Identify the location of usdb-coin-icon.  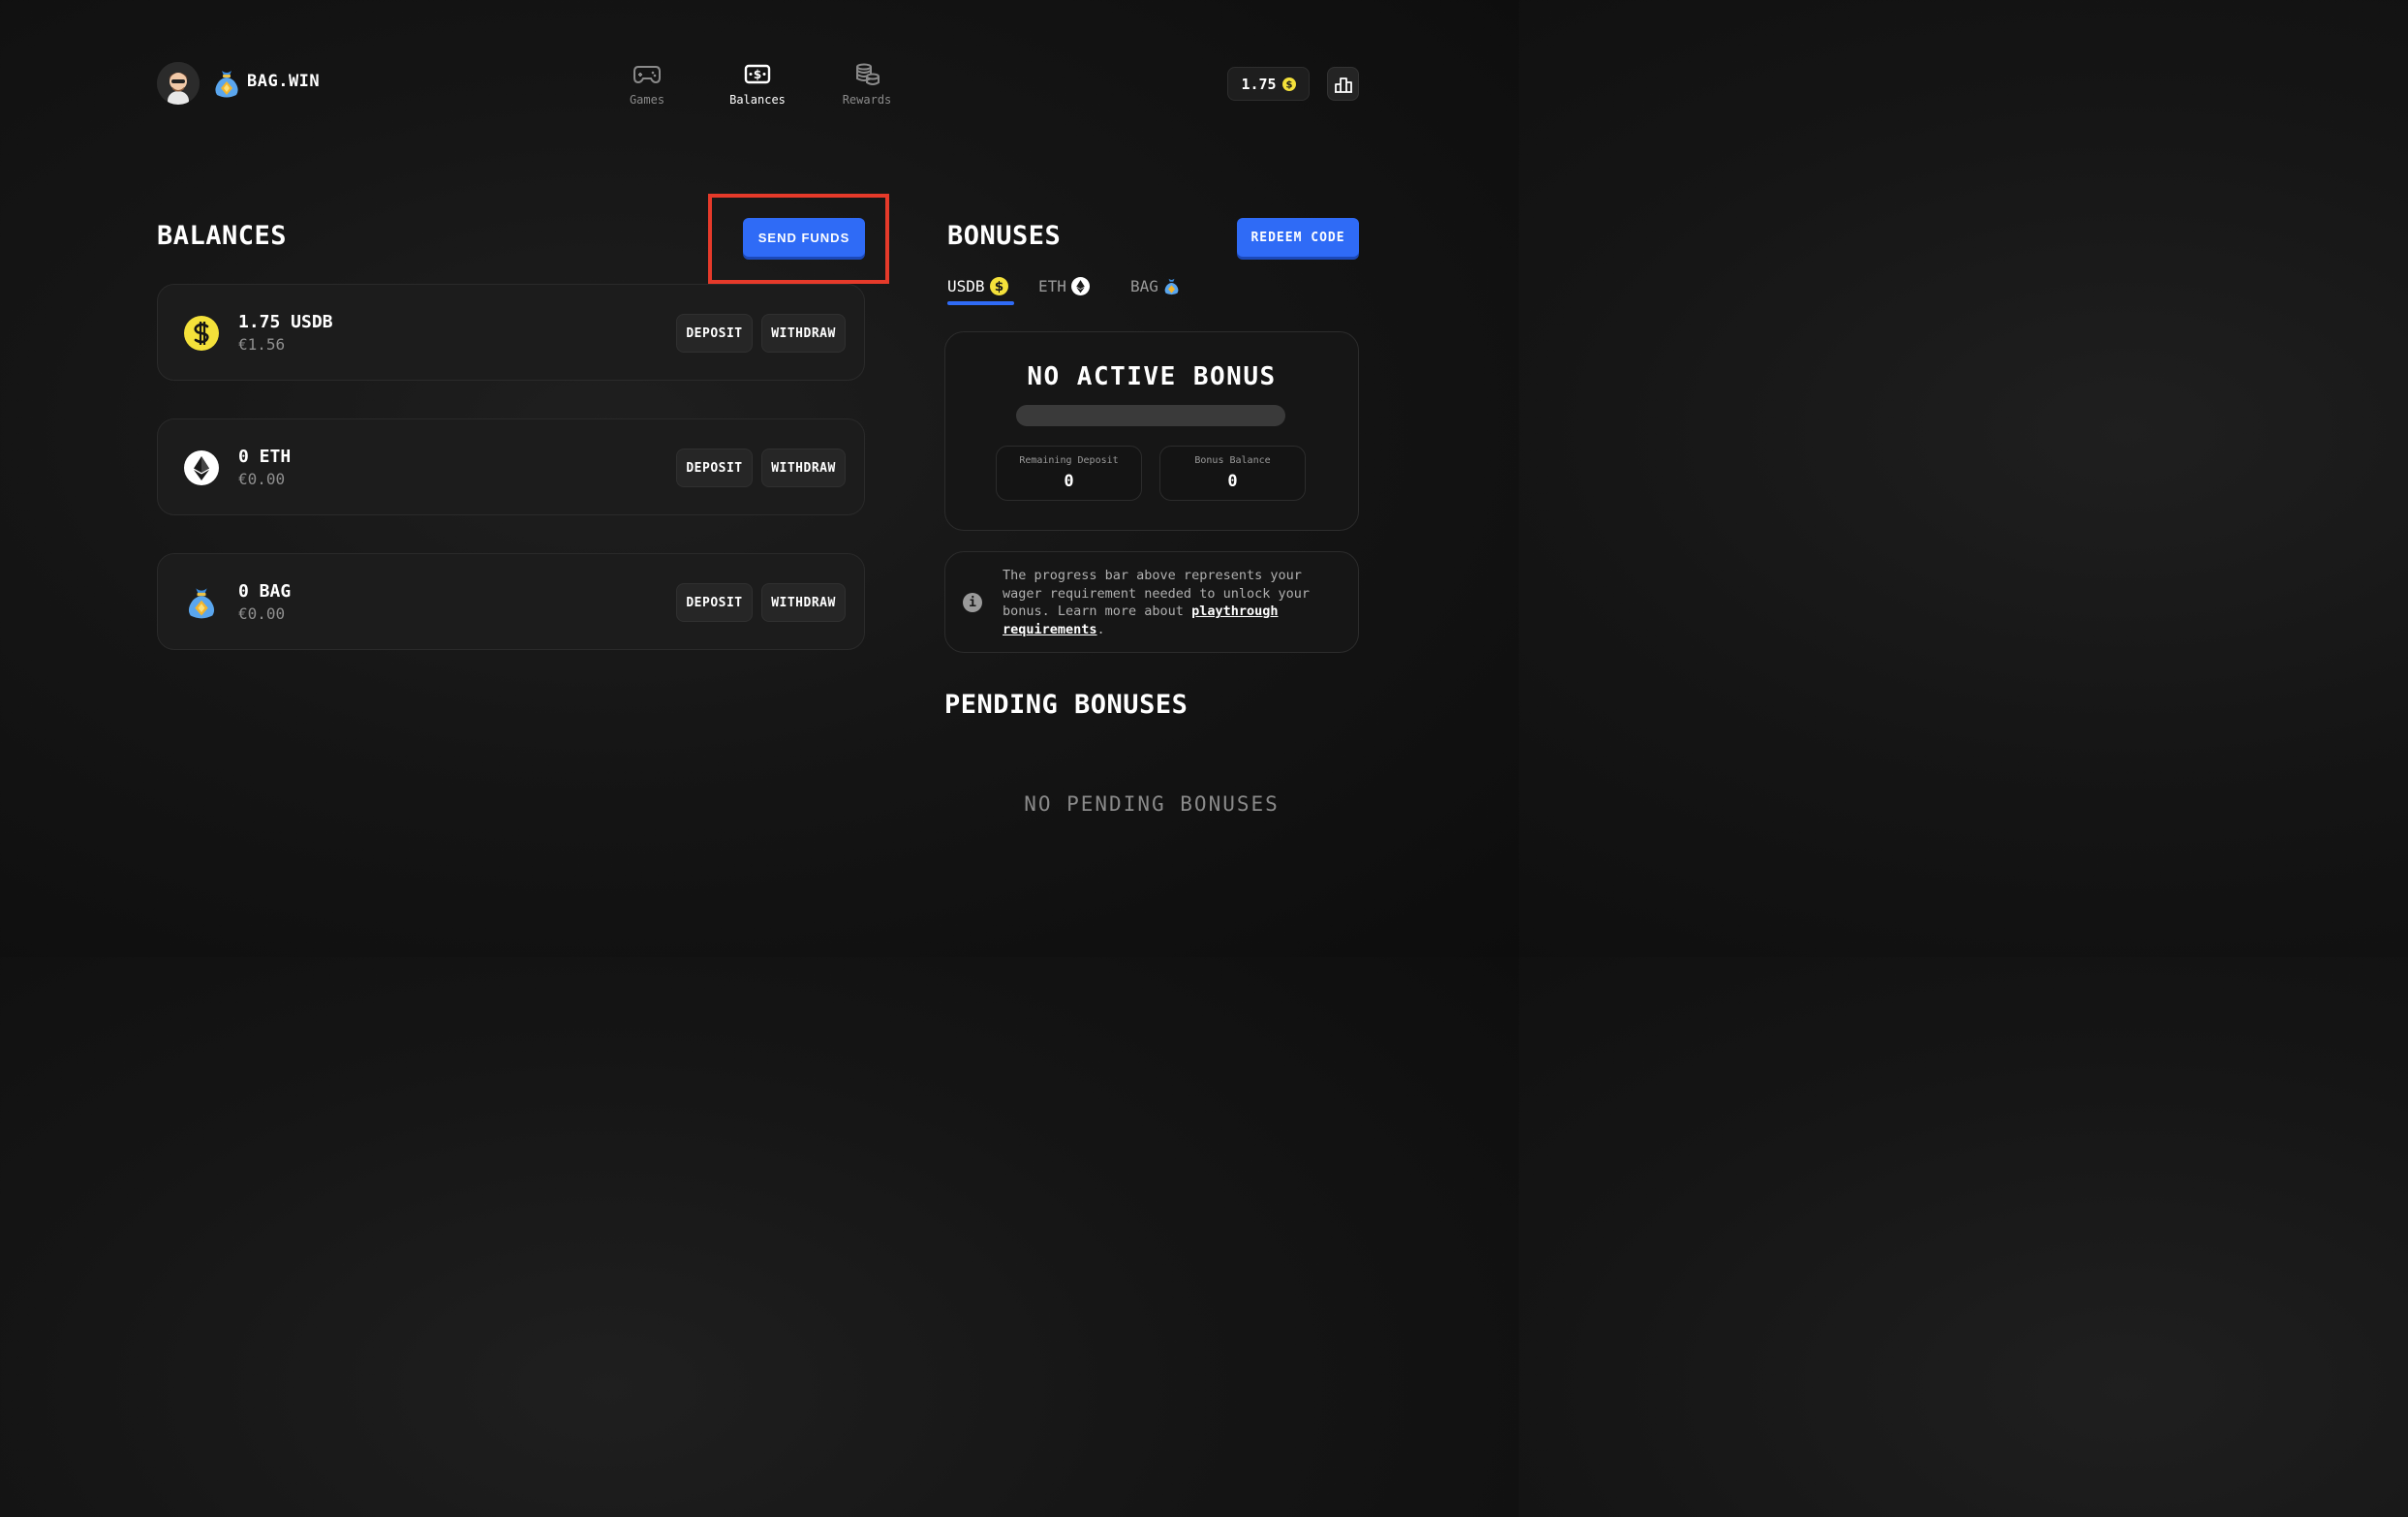
(201, 333).